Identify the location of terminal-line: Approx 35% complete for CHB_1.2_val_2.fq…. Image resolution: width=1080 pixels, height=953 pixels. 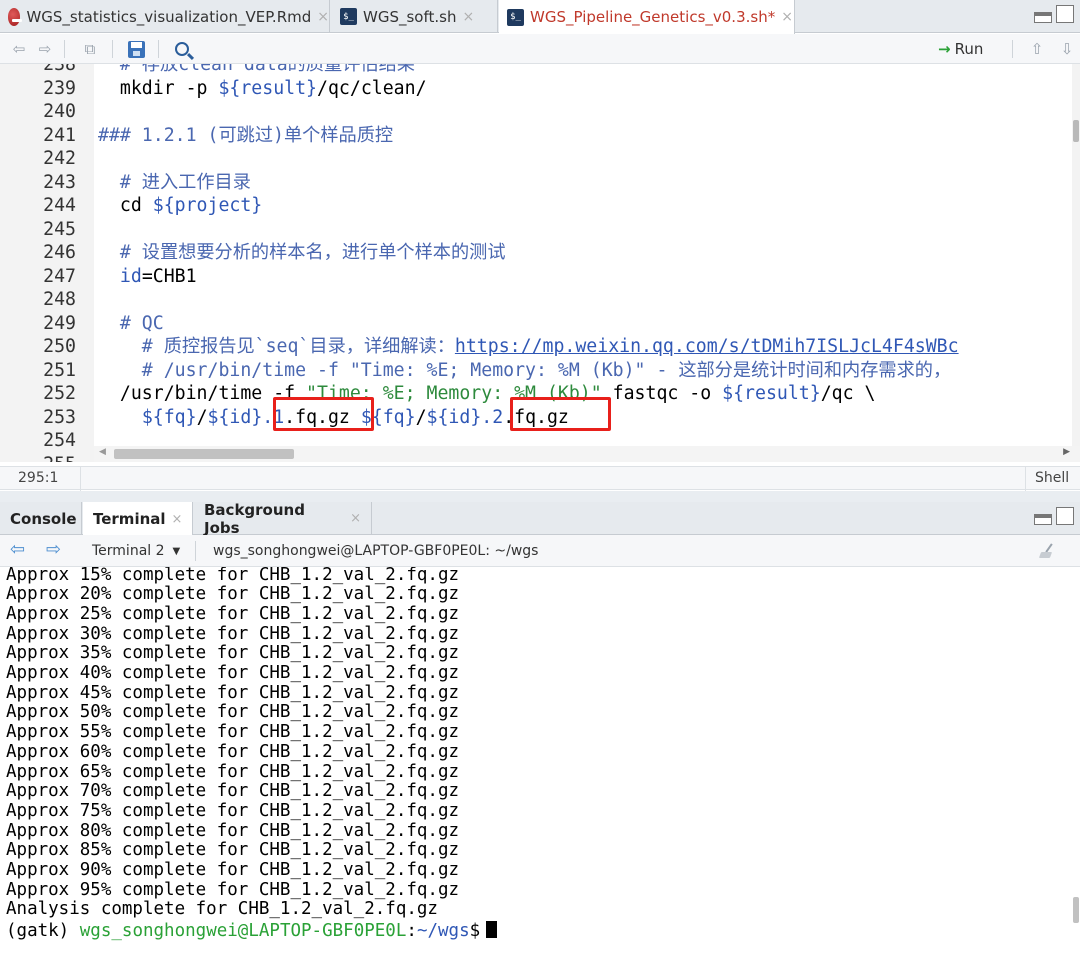
(233, 653).